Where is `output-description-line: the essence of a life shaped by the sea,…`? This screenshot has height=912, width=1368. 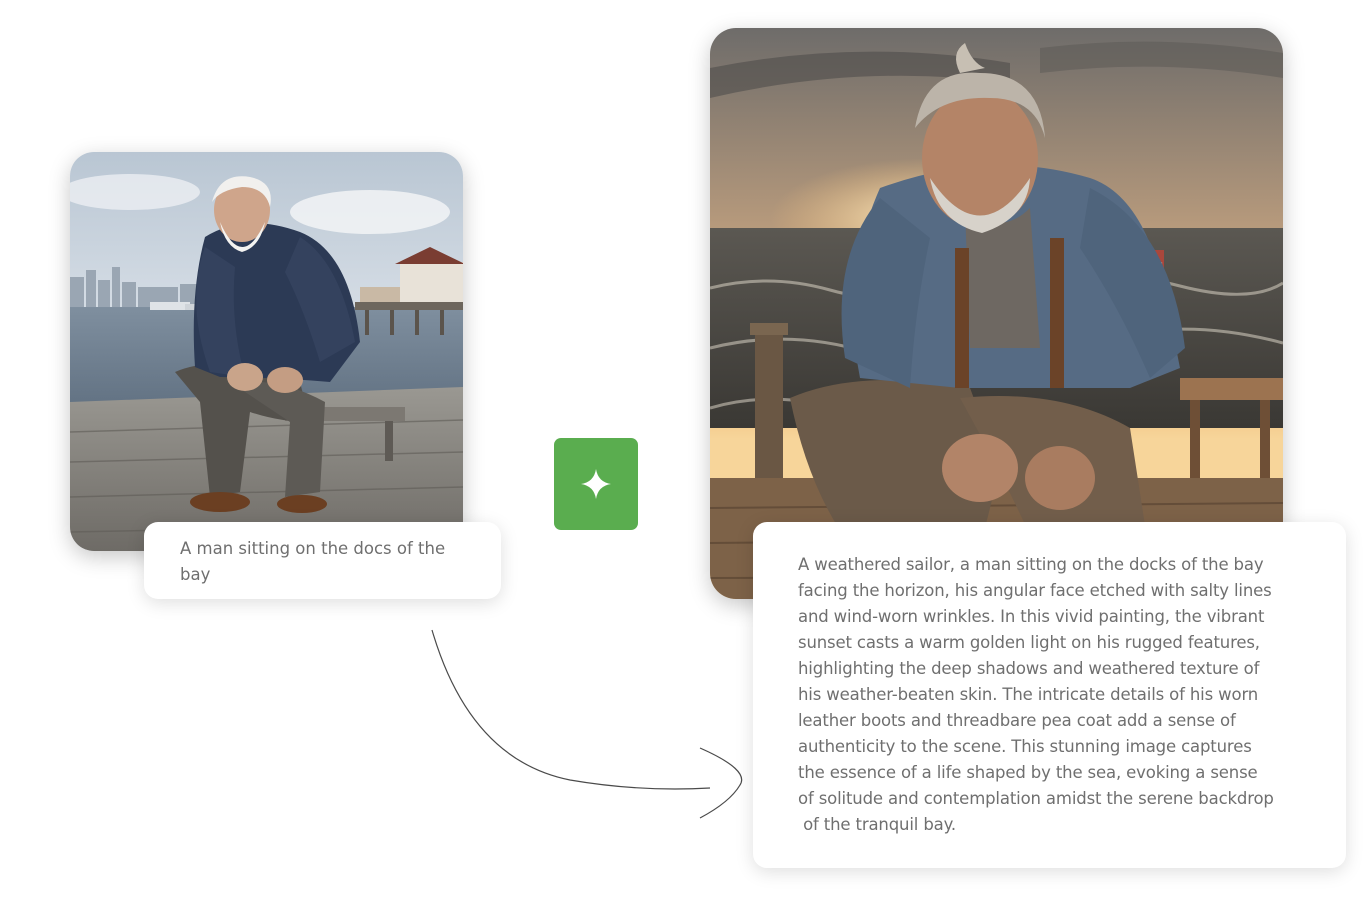 output-description-line: the essence of a life shaped by the sea,… is located at coordinates (1028, 772).